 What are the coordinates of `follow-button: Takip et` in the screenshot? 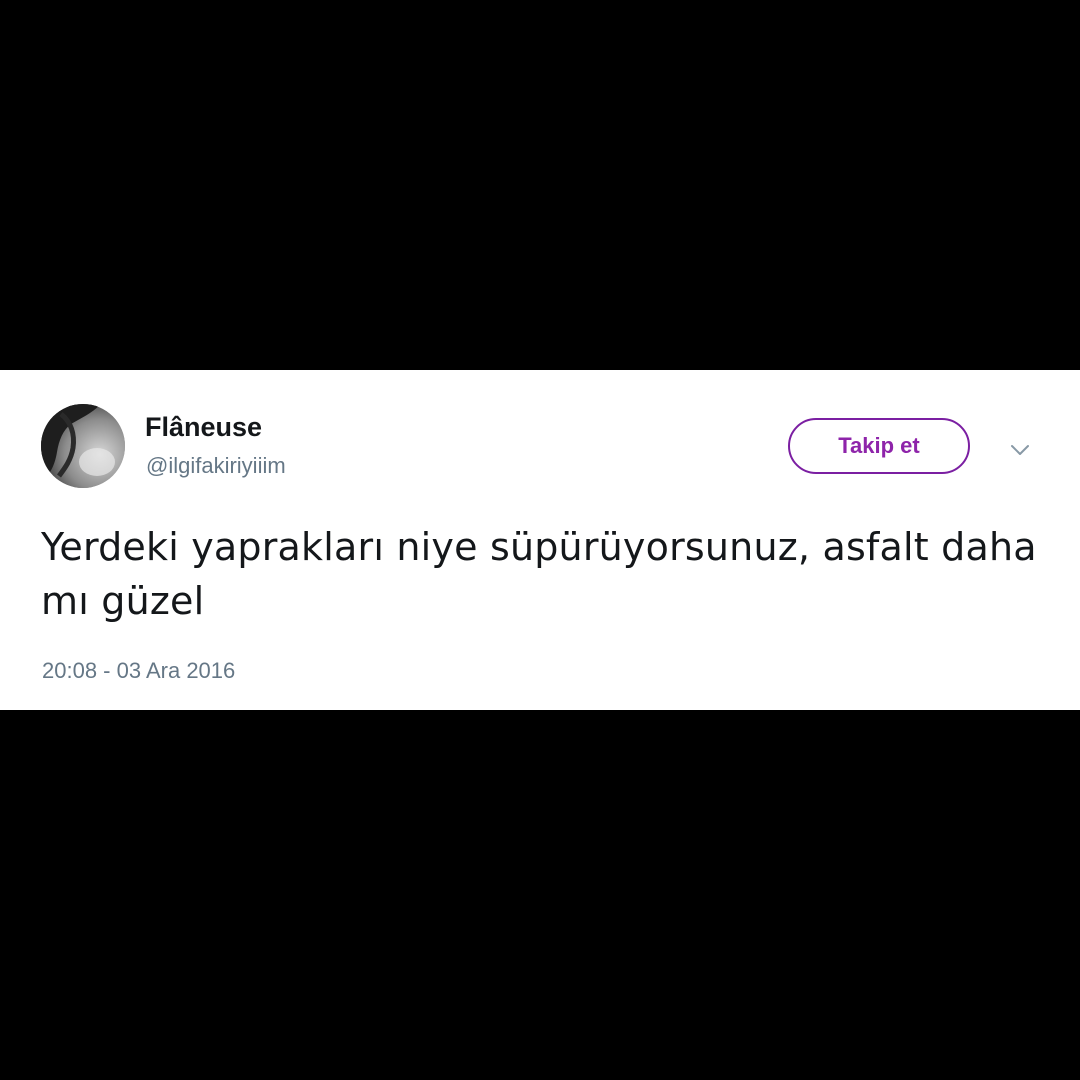 It's located at (879, 446).